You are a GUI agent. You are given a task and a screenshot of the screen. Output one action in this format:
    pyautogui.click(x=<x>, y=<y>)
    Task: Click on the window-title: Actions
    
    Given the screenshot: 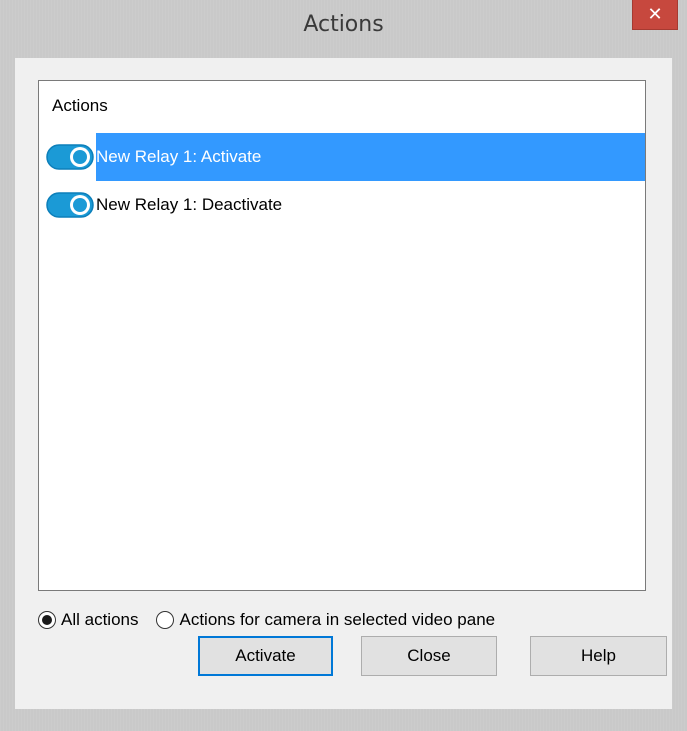 What is the action you would take?
    pyautogui.click(x=343, y=24)
    